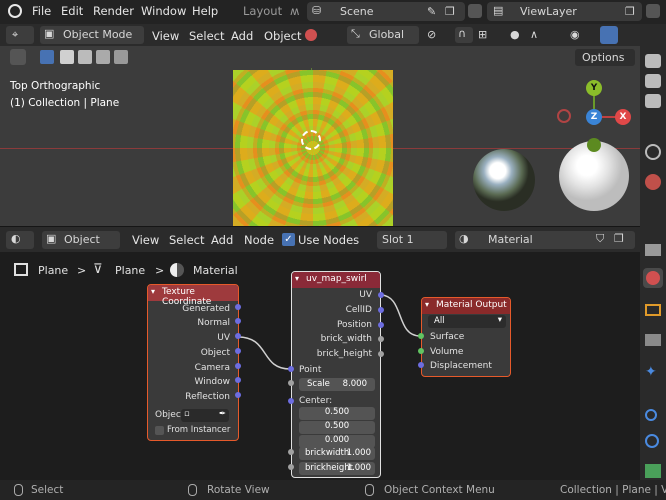 The height and width of the screenshot is (500, 666). Describe the element at coordinates (653, 278) in the screenshot. I see `material-tab-icon` at that location.